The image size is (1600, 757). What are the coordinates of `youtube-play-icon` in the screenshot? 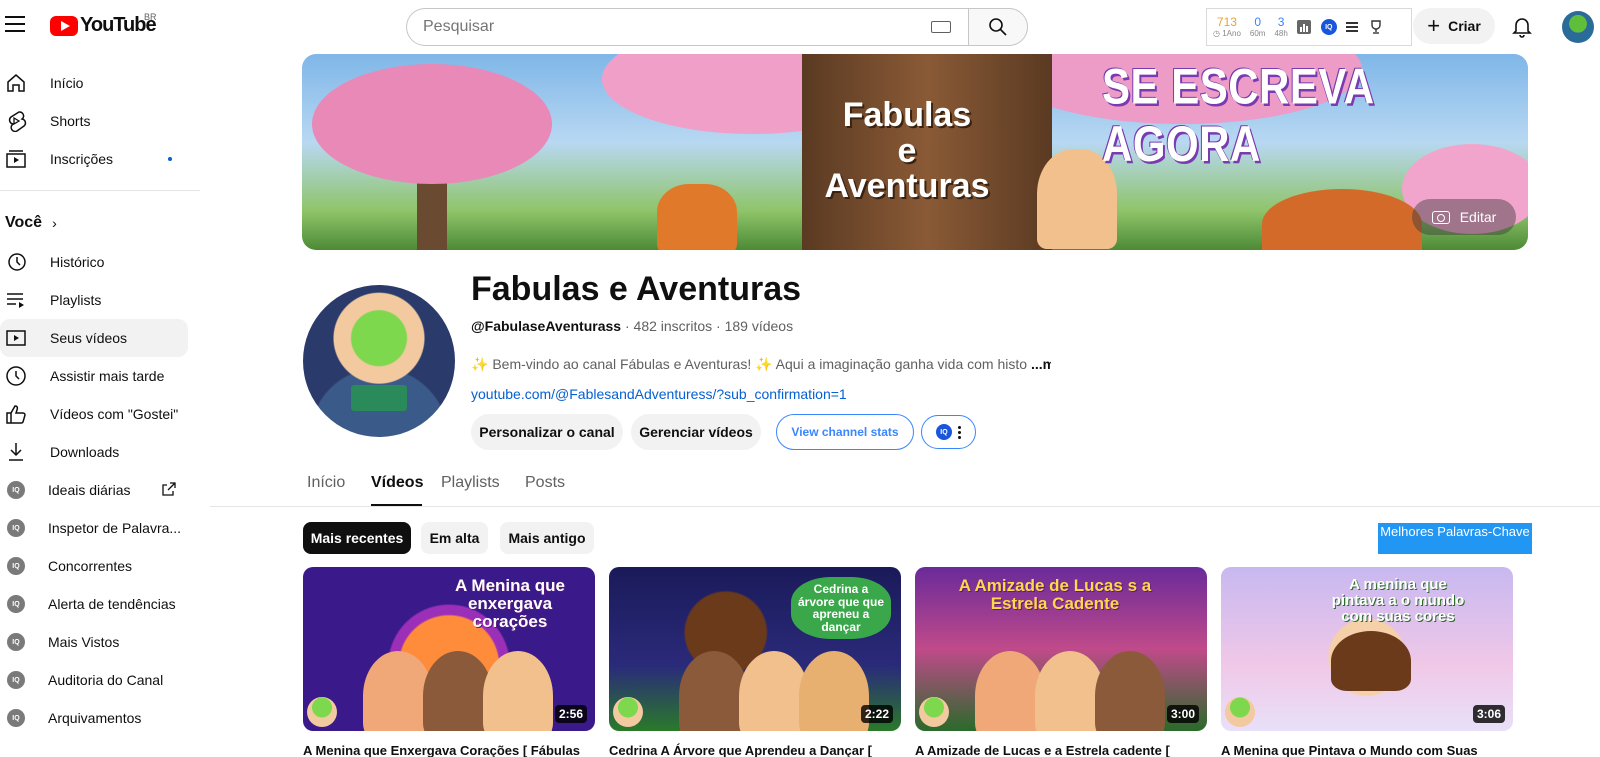 It's located at (64, 25).